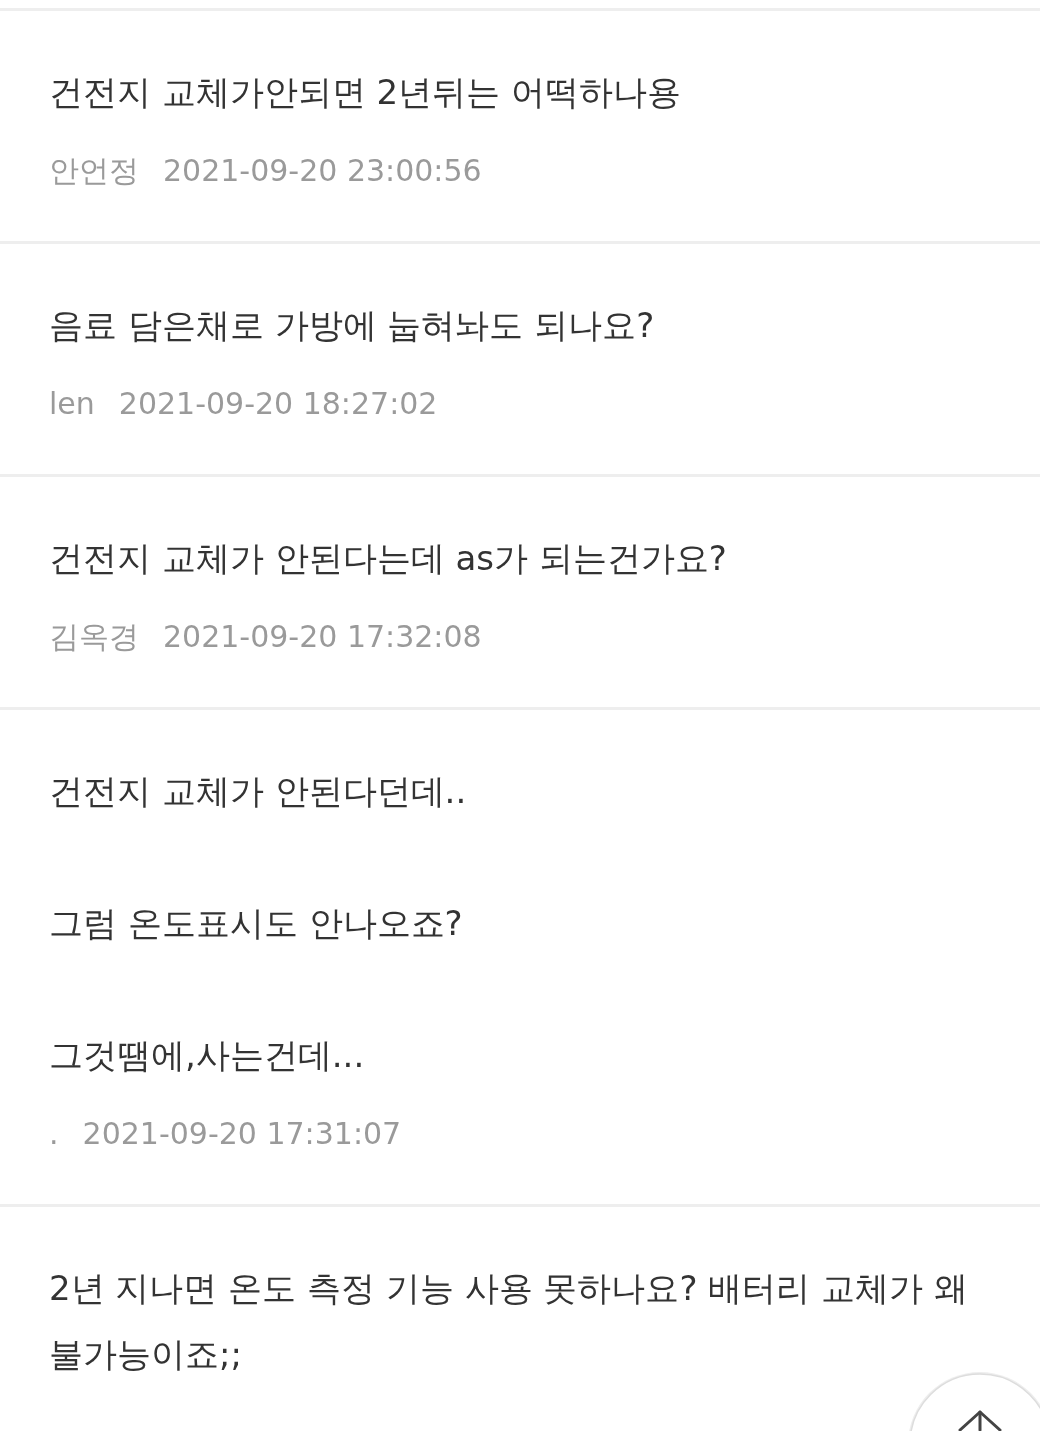 The image size is (1040, 1431). I want to click on post-date: 2021-09-20 17:32:08, so click(322, 637).